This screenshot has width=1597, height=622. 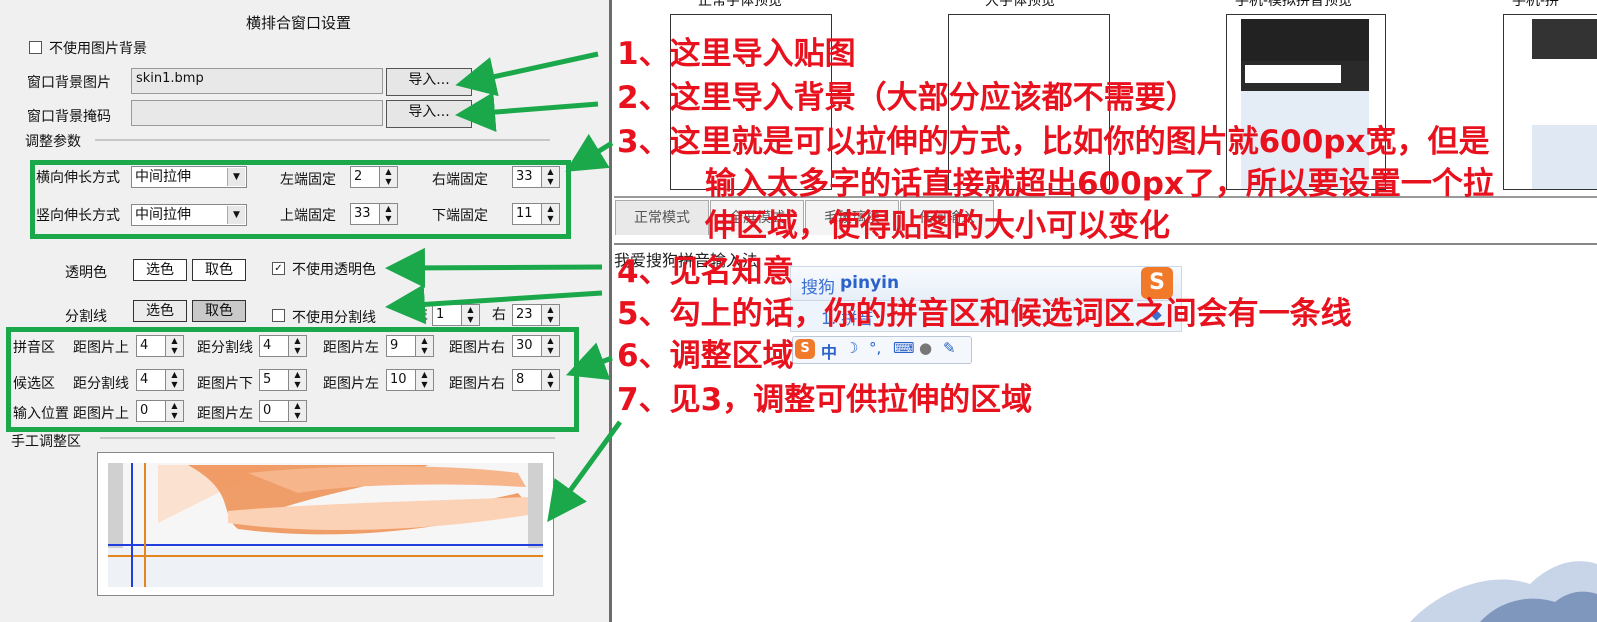 What do you see at coordinates (984, 314) in the screenshot?
I see `annotation-5: 5、勾上的话，你的拼音区和候选词区之间会有一条线` at bounding box center [984, 314].